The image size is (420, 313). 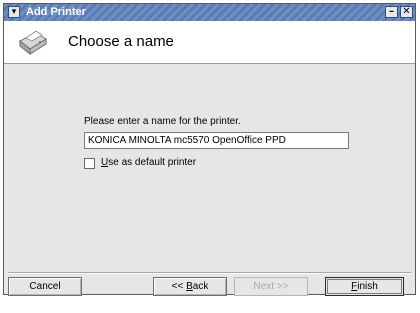 What do you see at coordinates (56, 12) in the screenshot?
I see `window-title: Add Printer` at bounding box center [56, 12].